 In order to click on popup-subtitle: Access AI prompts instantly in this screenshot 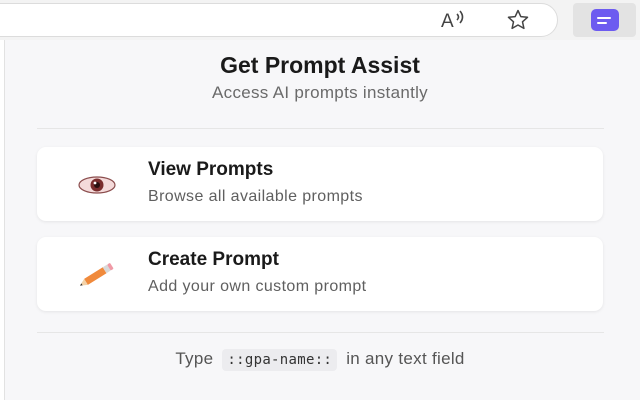, I will do `click(320, 92)`.